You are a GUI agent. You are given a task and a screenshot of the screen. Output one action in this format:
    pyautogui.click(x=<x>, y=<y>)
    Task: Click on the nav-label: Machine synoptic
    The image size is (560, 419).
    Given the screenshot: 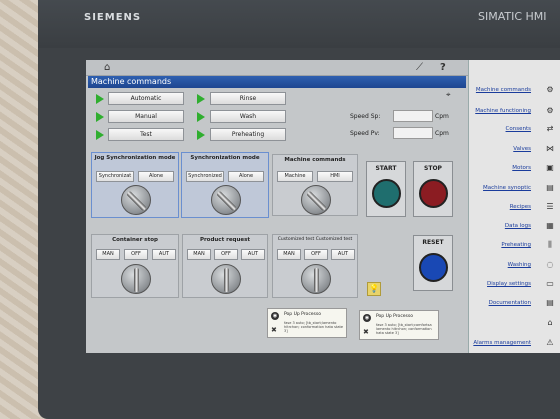 What is the action you would take?
    pyautogui.click(x=507, y=188)
    